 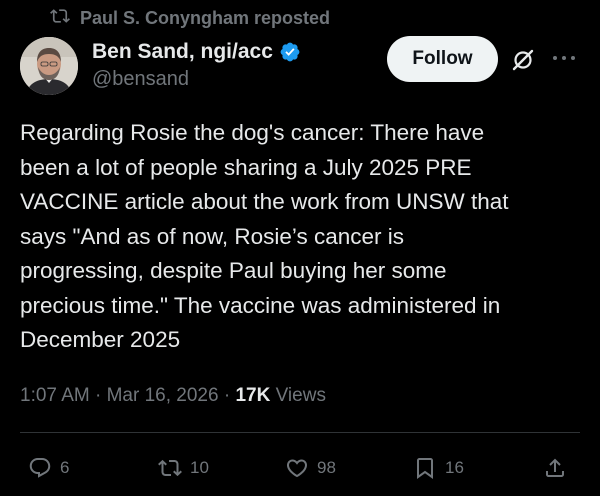 What do you see at coordinates (454, 467) in the screenshot?
I see `bookmark-count: 16` at bounding box center [454, 467].